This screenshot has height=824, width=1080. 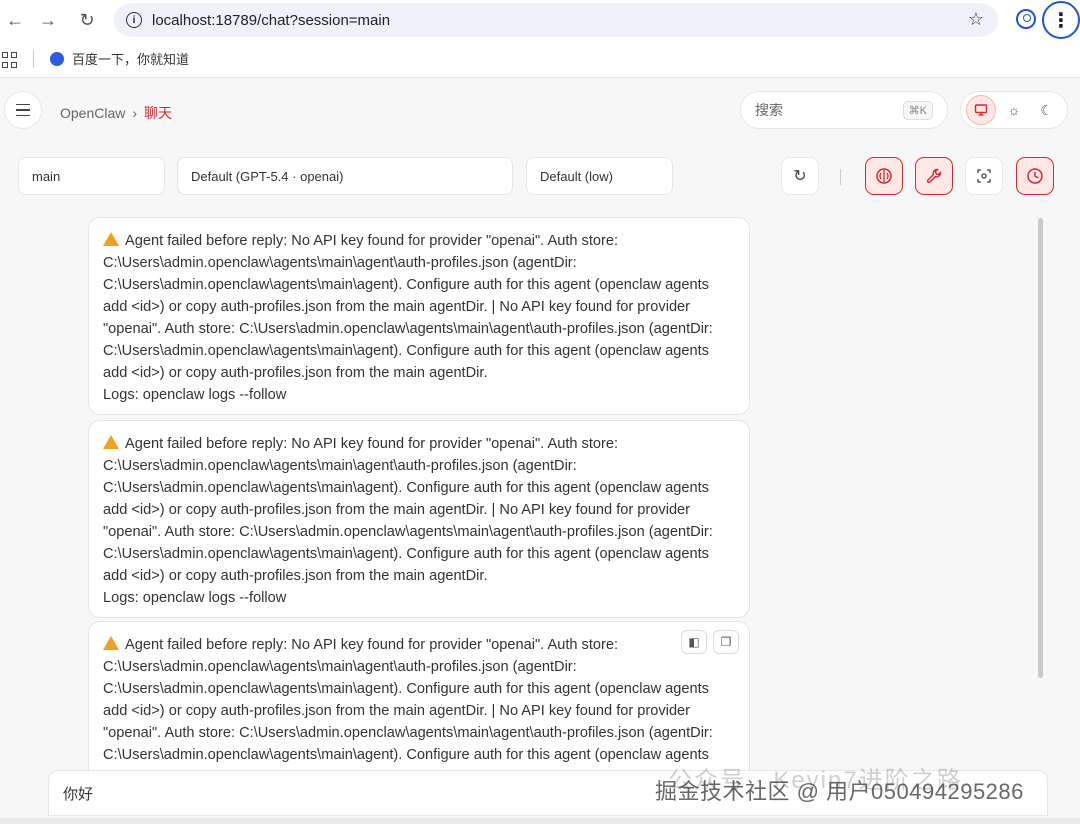 What do you see at coordinates (934, 176) in the screenshot?
I see `wrench-icon` at bounding box center [934, 176].